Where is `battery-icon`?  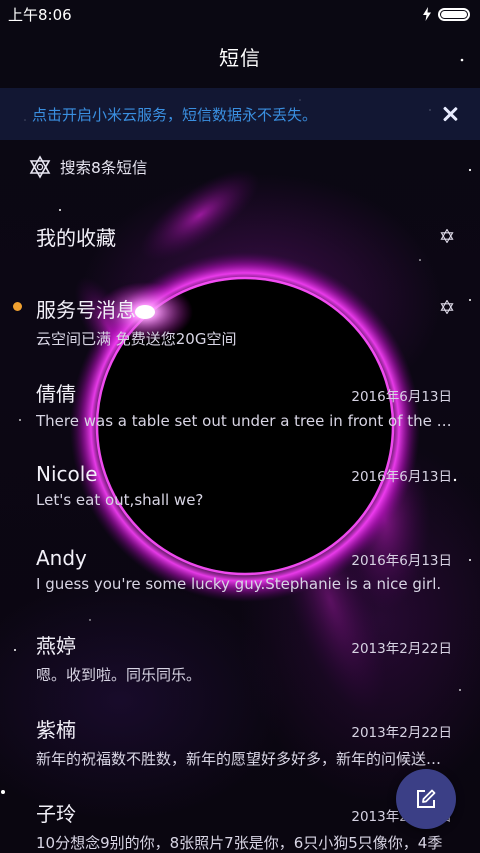
battery-icon is located at coordinates (454, 14).